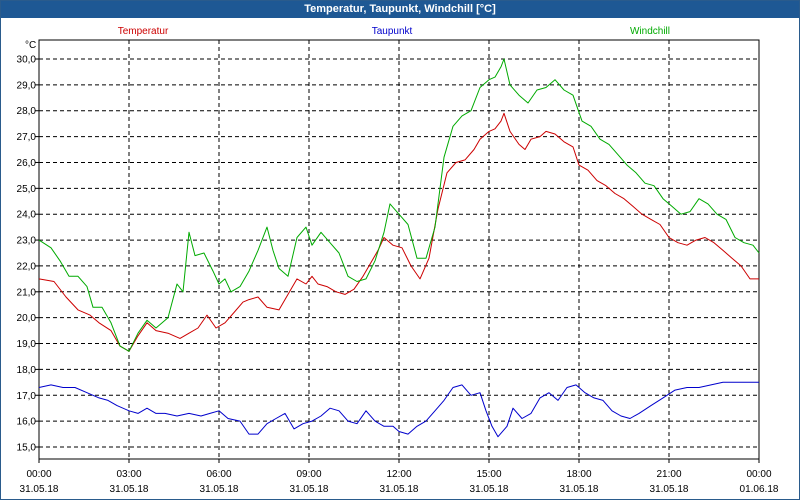 The width and height of the screenshot is (800, 500). Describe the element at coordinates (27, 422) in the screenshot. I see `y-tick-label: 16,0` at that location.